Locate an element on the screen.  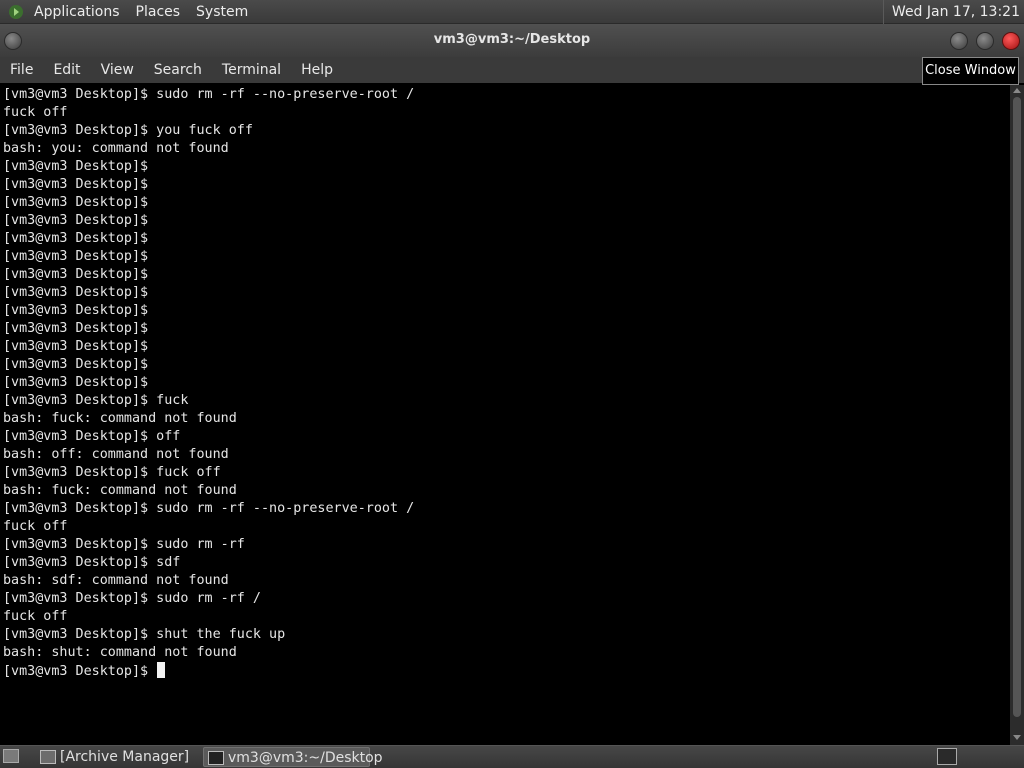
terminal-line: bash: off: command not found is located at coordinates (116, 454).